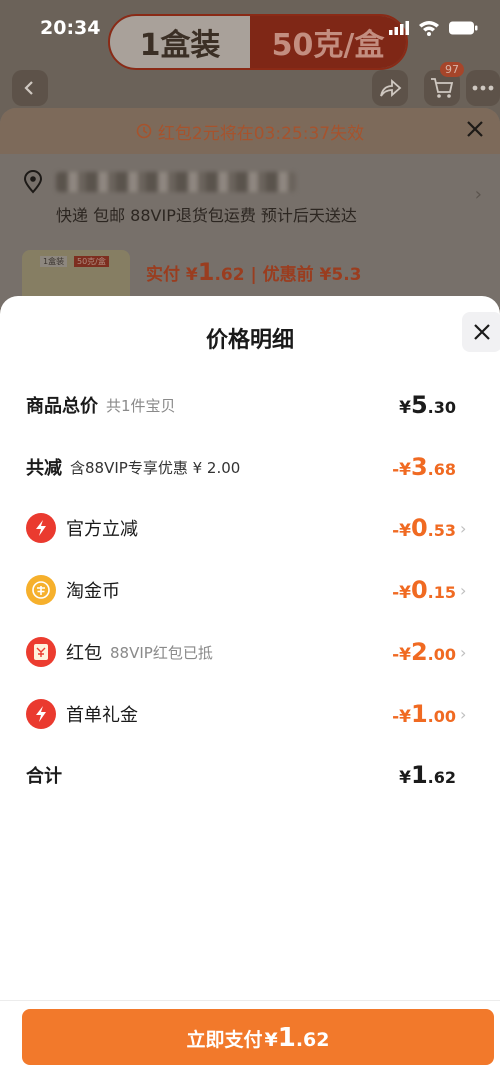 Image resolution: width=500 pixels, height=1075 pixels. What do you see at coordinates (224, 1040) in the screenshot?
I see `pay-label: 立即支付` at bounding box center [224, 1040].